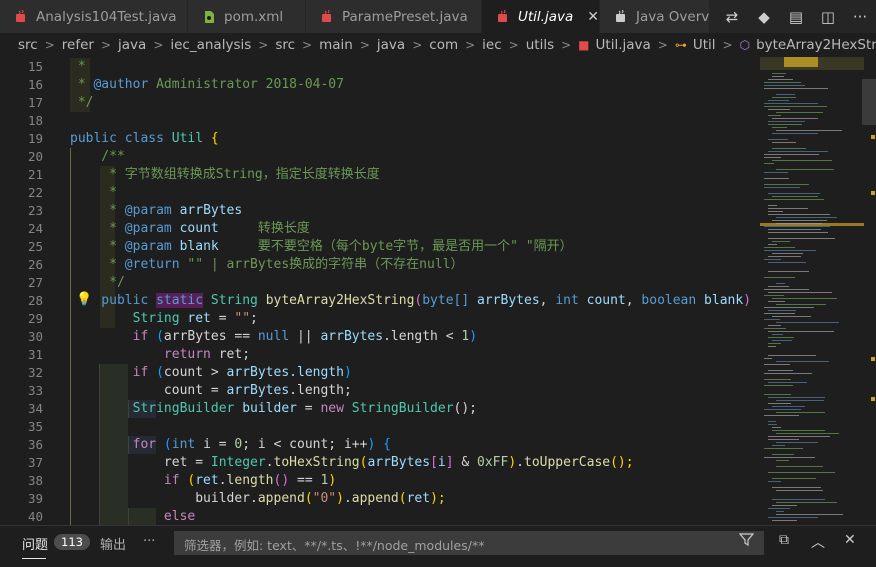 Image resolution: width=876 pixels, height=567 pixels. Describe the element at coordinates (465, 408) in the screenshot. I see `punct: ();` at that location.